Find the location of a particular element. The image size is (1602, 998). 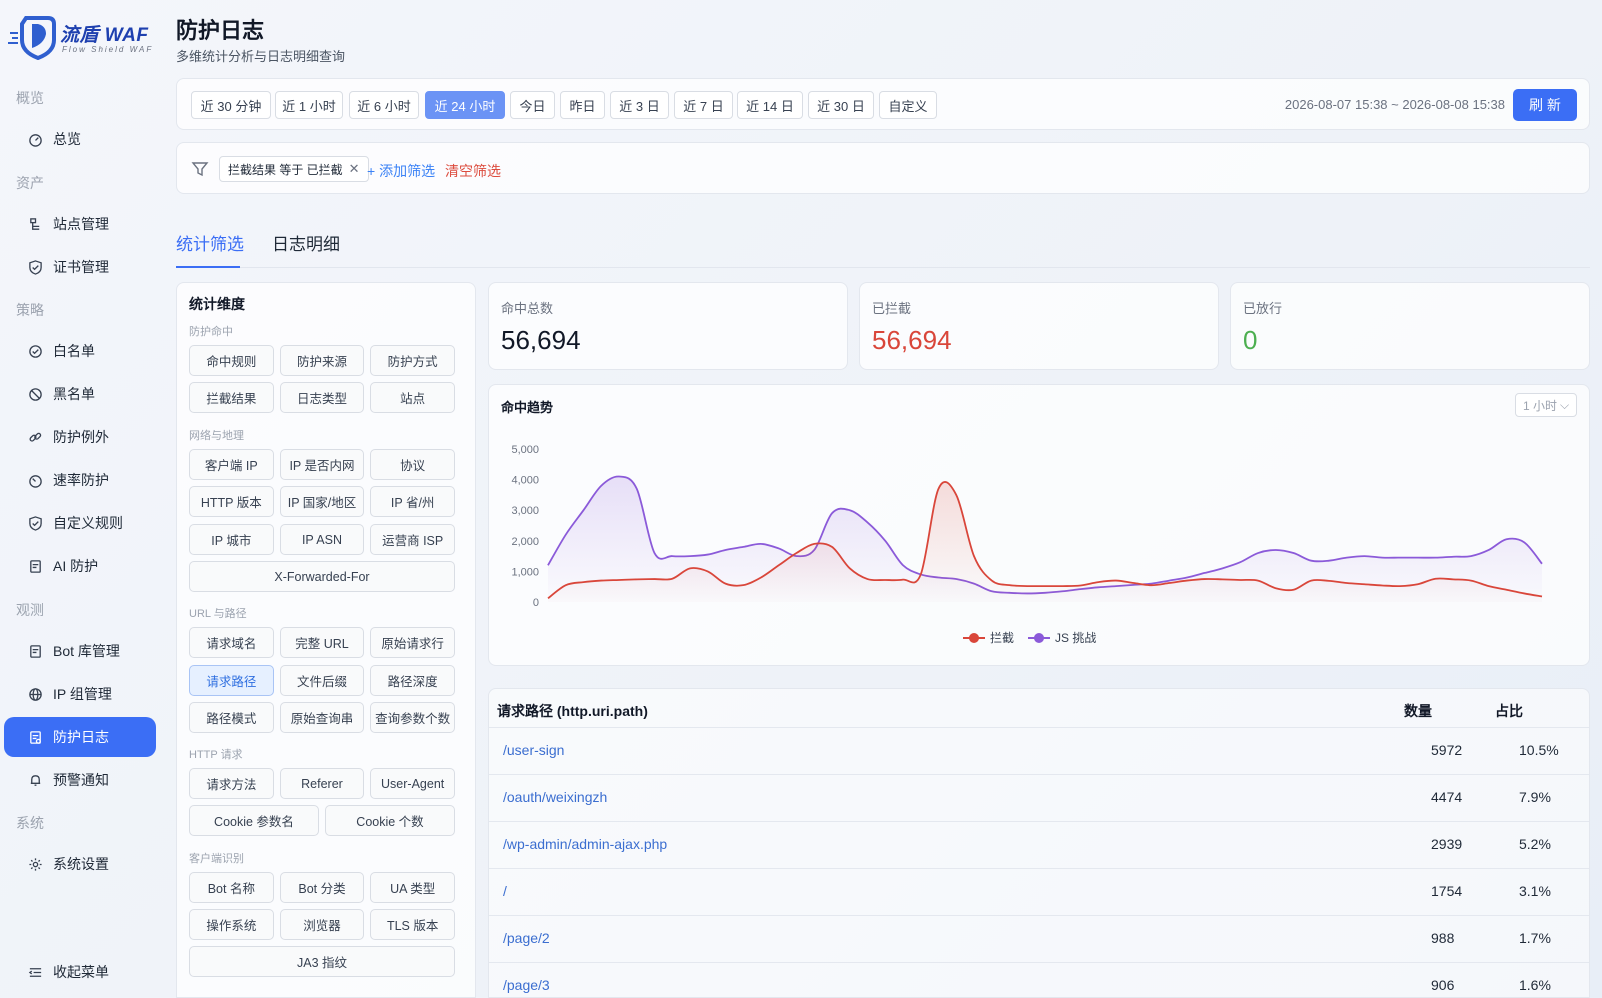

dimension-option: Bot 分类 is located at coordinates (322, 887).